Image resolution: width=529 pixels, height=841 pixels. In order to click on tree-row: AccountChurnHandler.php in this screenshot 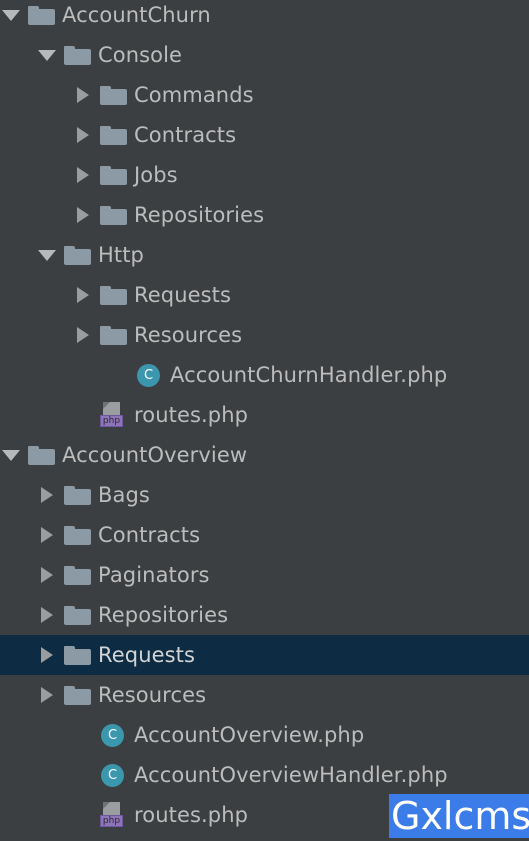, I will do `click(264, 375)`.